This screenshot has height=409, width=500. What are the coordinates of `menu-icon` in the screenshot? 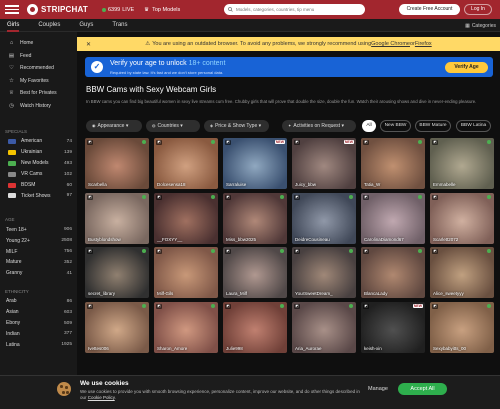 It's located at (12, 9).